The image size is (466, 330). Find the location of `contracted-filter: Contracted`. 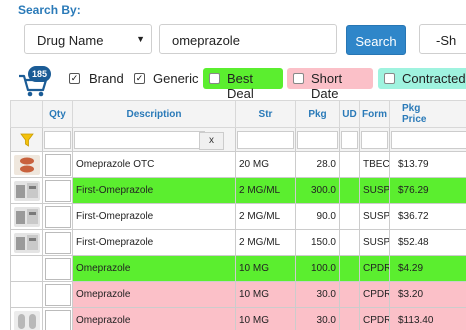

contracted-filter: Contracted is located at coordinates (422, 78).